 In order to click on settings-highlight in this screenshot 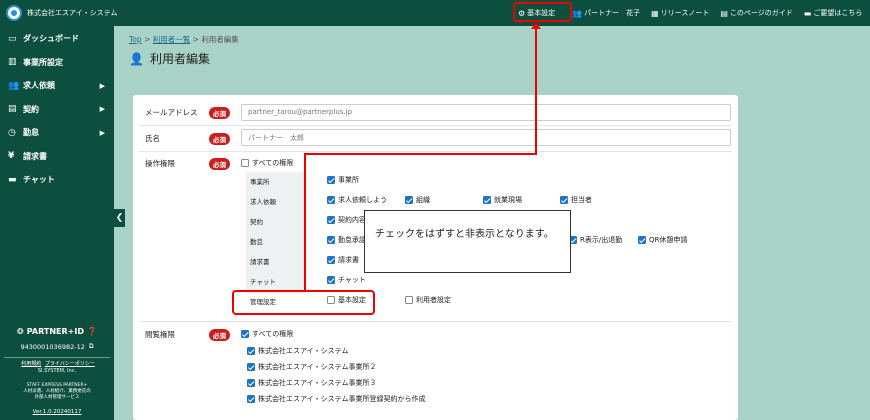, I will do `click(542, 12)`.